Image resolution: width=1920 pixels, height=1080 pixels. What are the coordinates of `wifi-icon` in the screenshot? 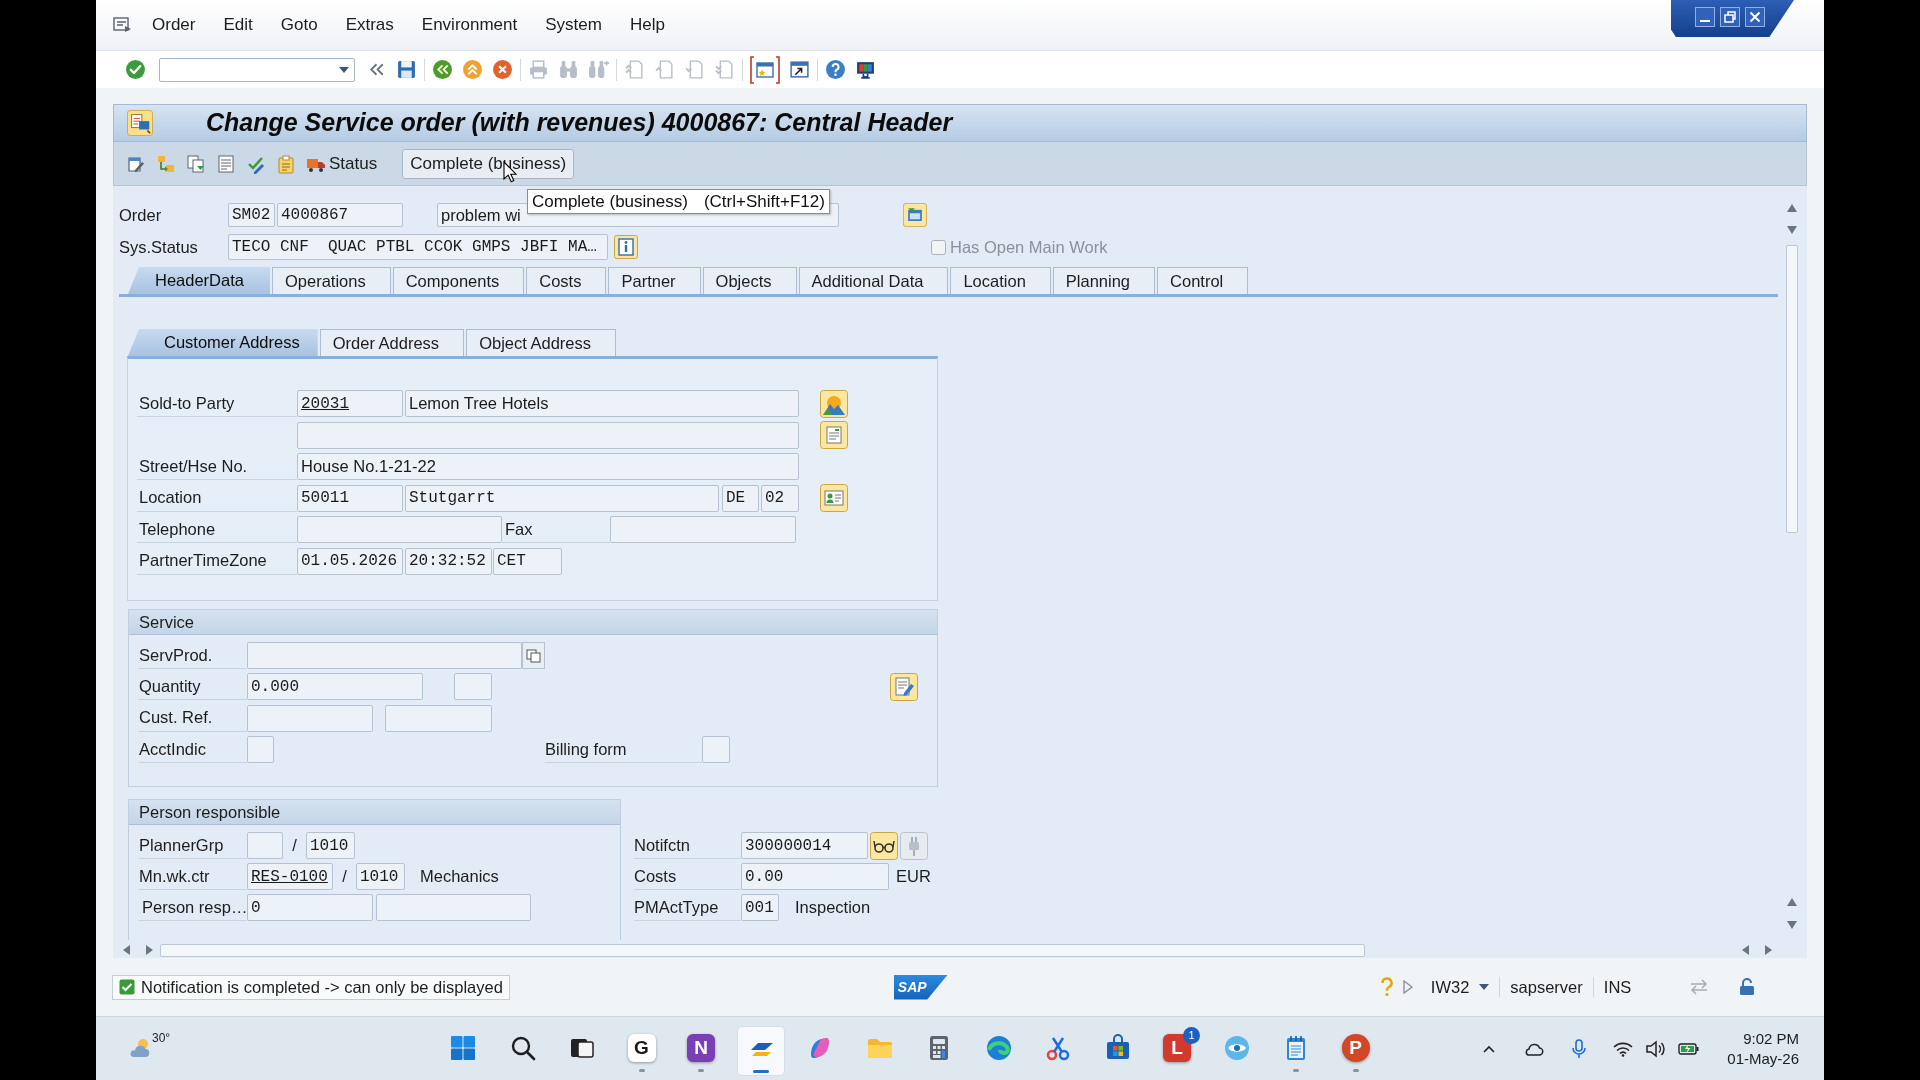 It's located at (1623, 1049).